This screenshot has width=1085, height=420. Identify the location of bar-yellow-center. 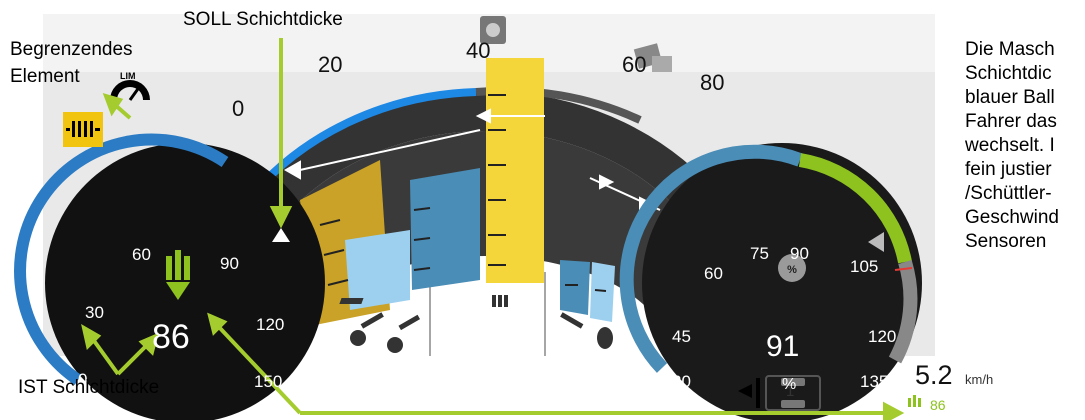
(515, 170).